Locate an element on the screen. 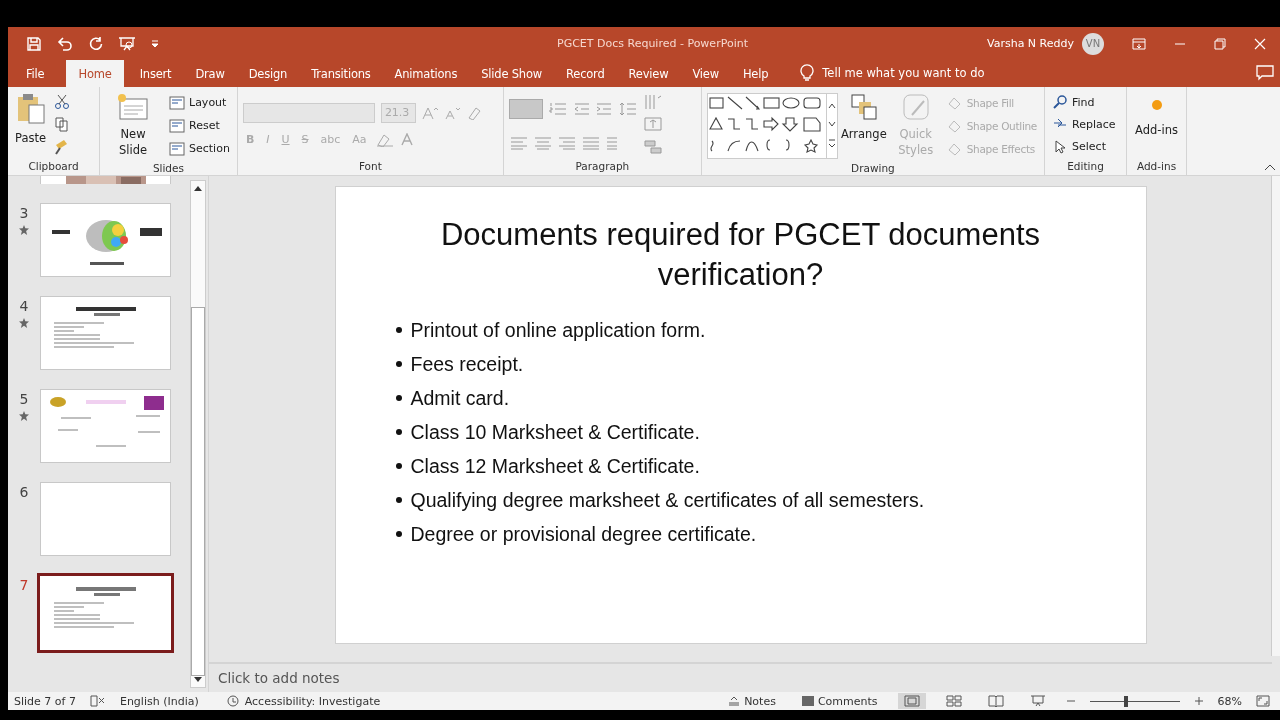 This screenshot has width=1280, height=720. bullet-item: Qualifying degree marksheet & certificates of all semesters. is located at coordinates (667, 500).